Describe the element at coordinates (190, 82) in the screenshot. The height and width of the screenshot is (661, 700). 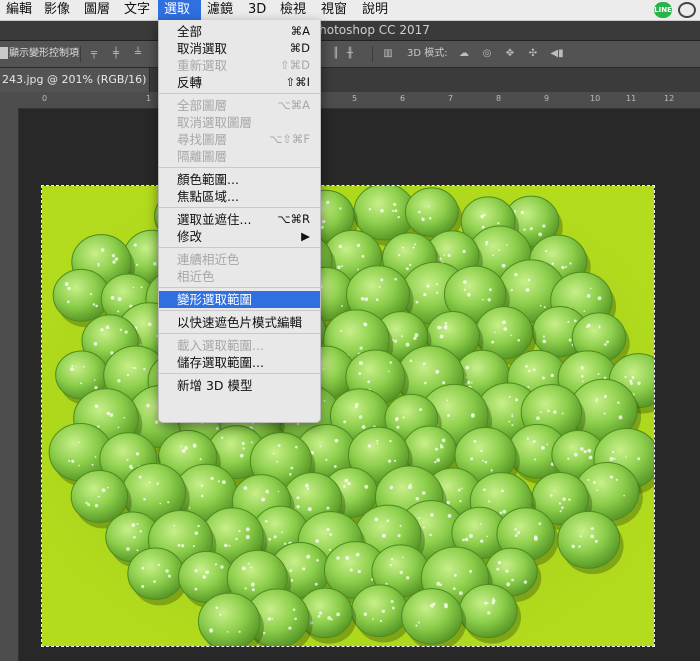
I see `select-menu-item-label: 反轉` at that location.